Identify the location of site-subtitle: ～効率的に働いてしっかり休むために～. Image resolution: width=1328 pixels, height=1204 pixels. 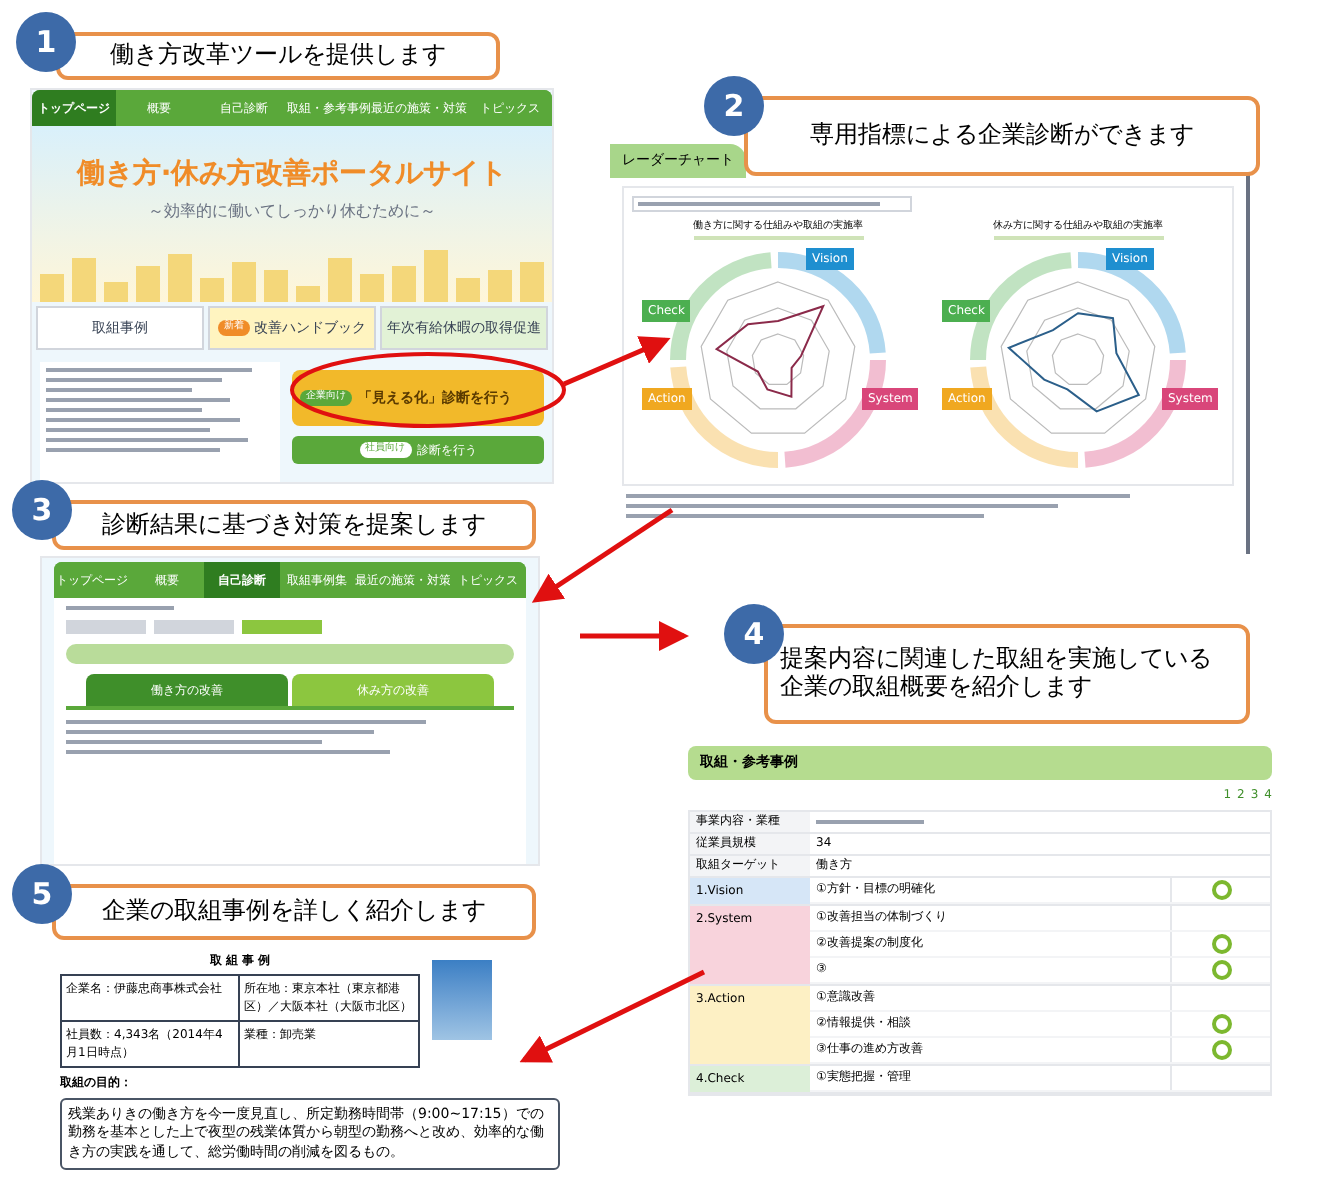
(292, 212).